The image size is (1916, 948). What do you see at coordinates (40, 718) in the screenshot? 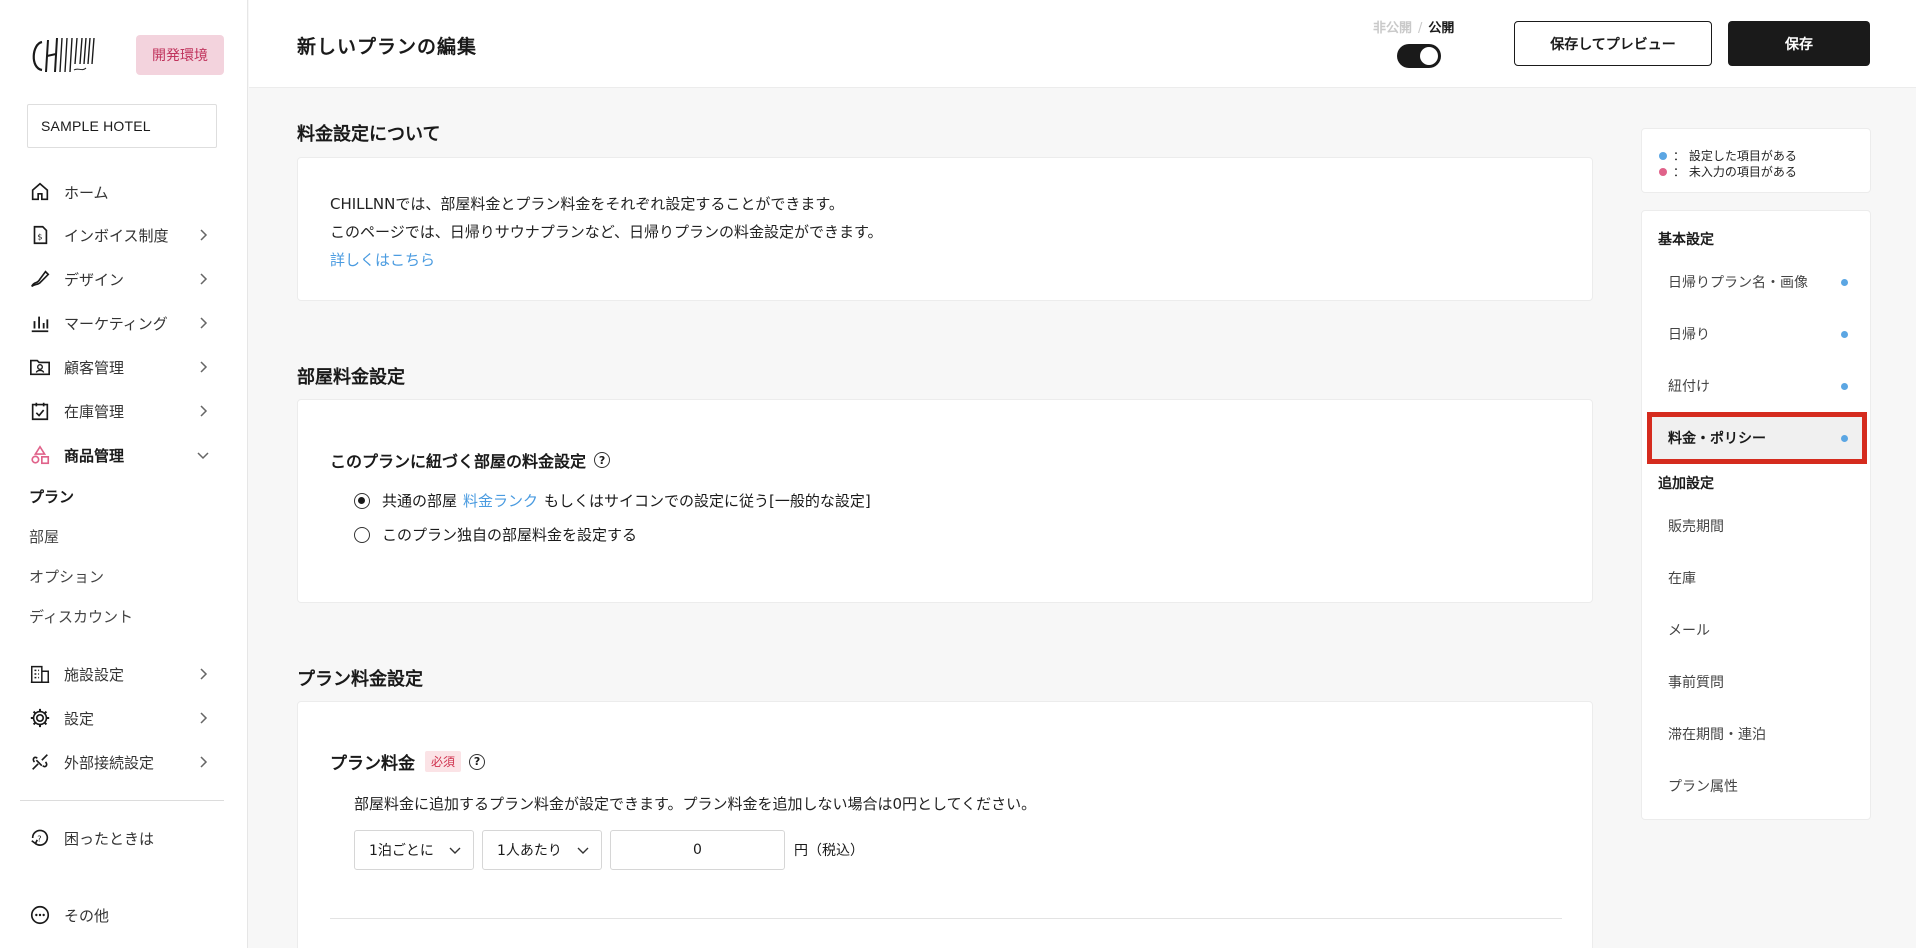
I see `gear-icon` at bounding box center [40, 718].